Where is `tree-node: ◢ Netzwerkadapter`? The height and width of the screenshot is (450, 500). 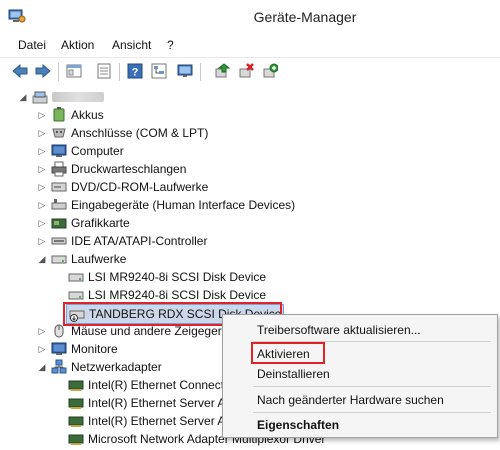
tree-node: ◢ Netzwerkadapter is located at coordinates (99, 367).